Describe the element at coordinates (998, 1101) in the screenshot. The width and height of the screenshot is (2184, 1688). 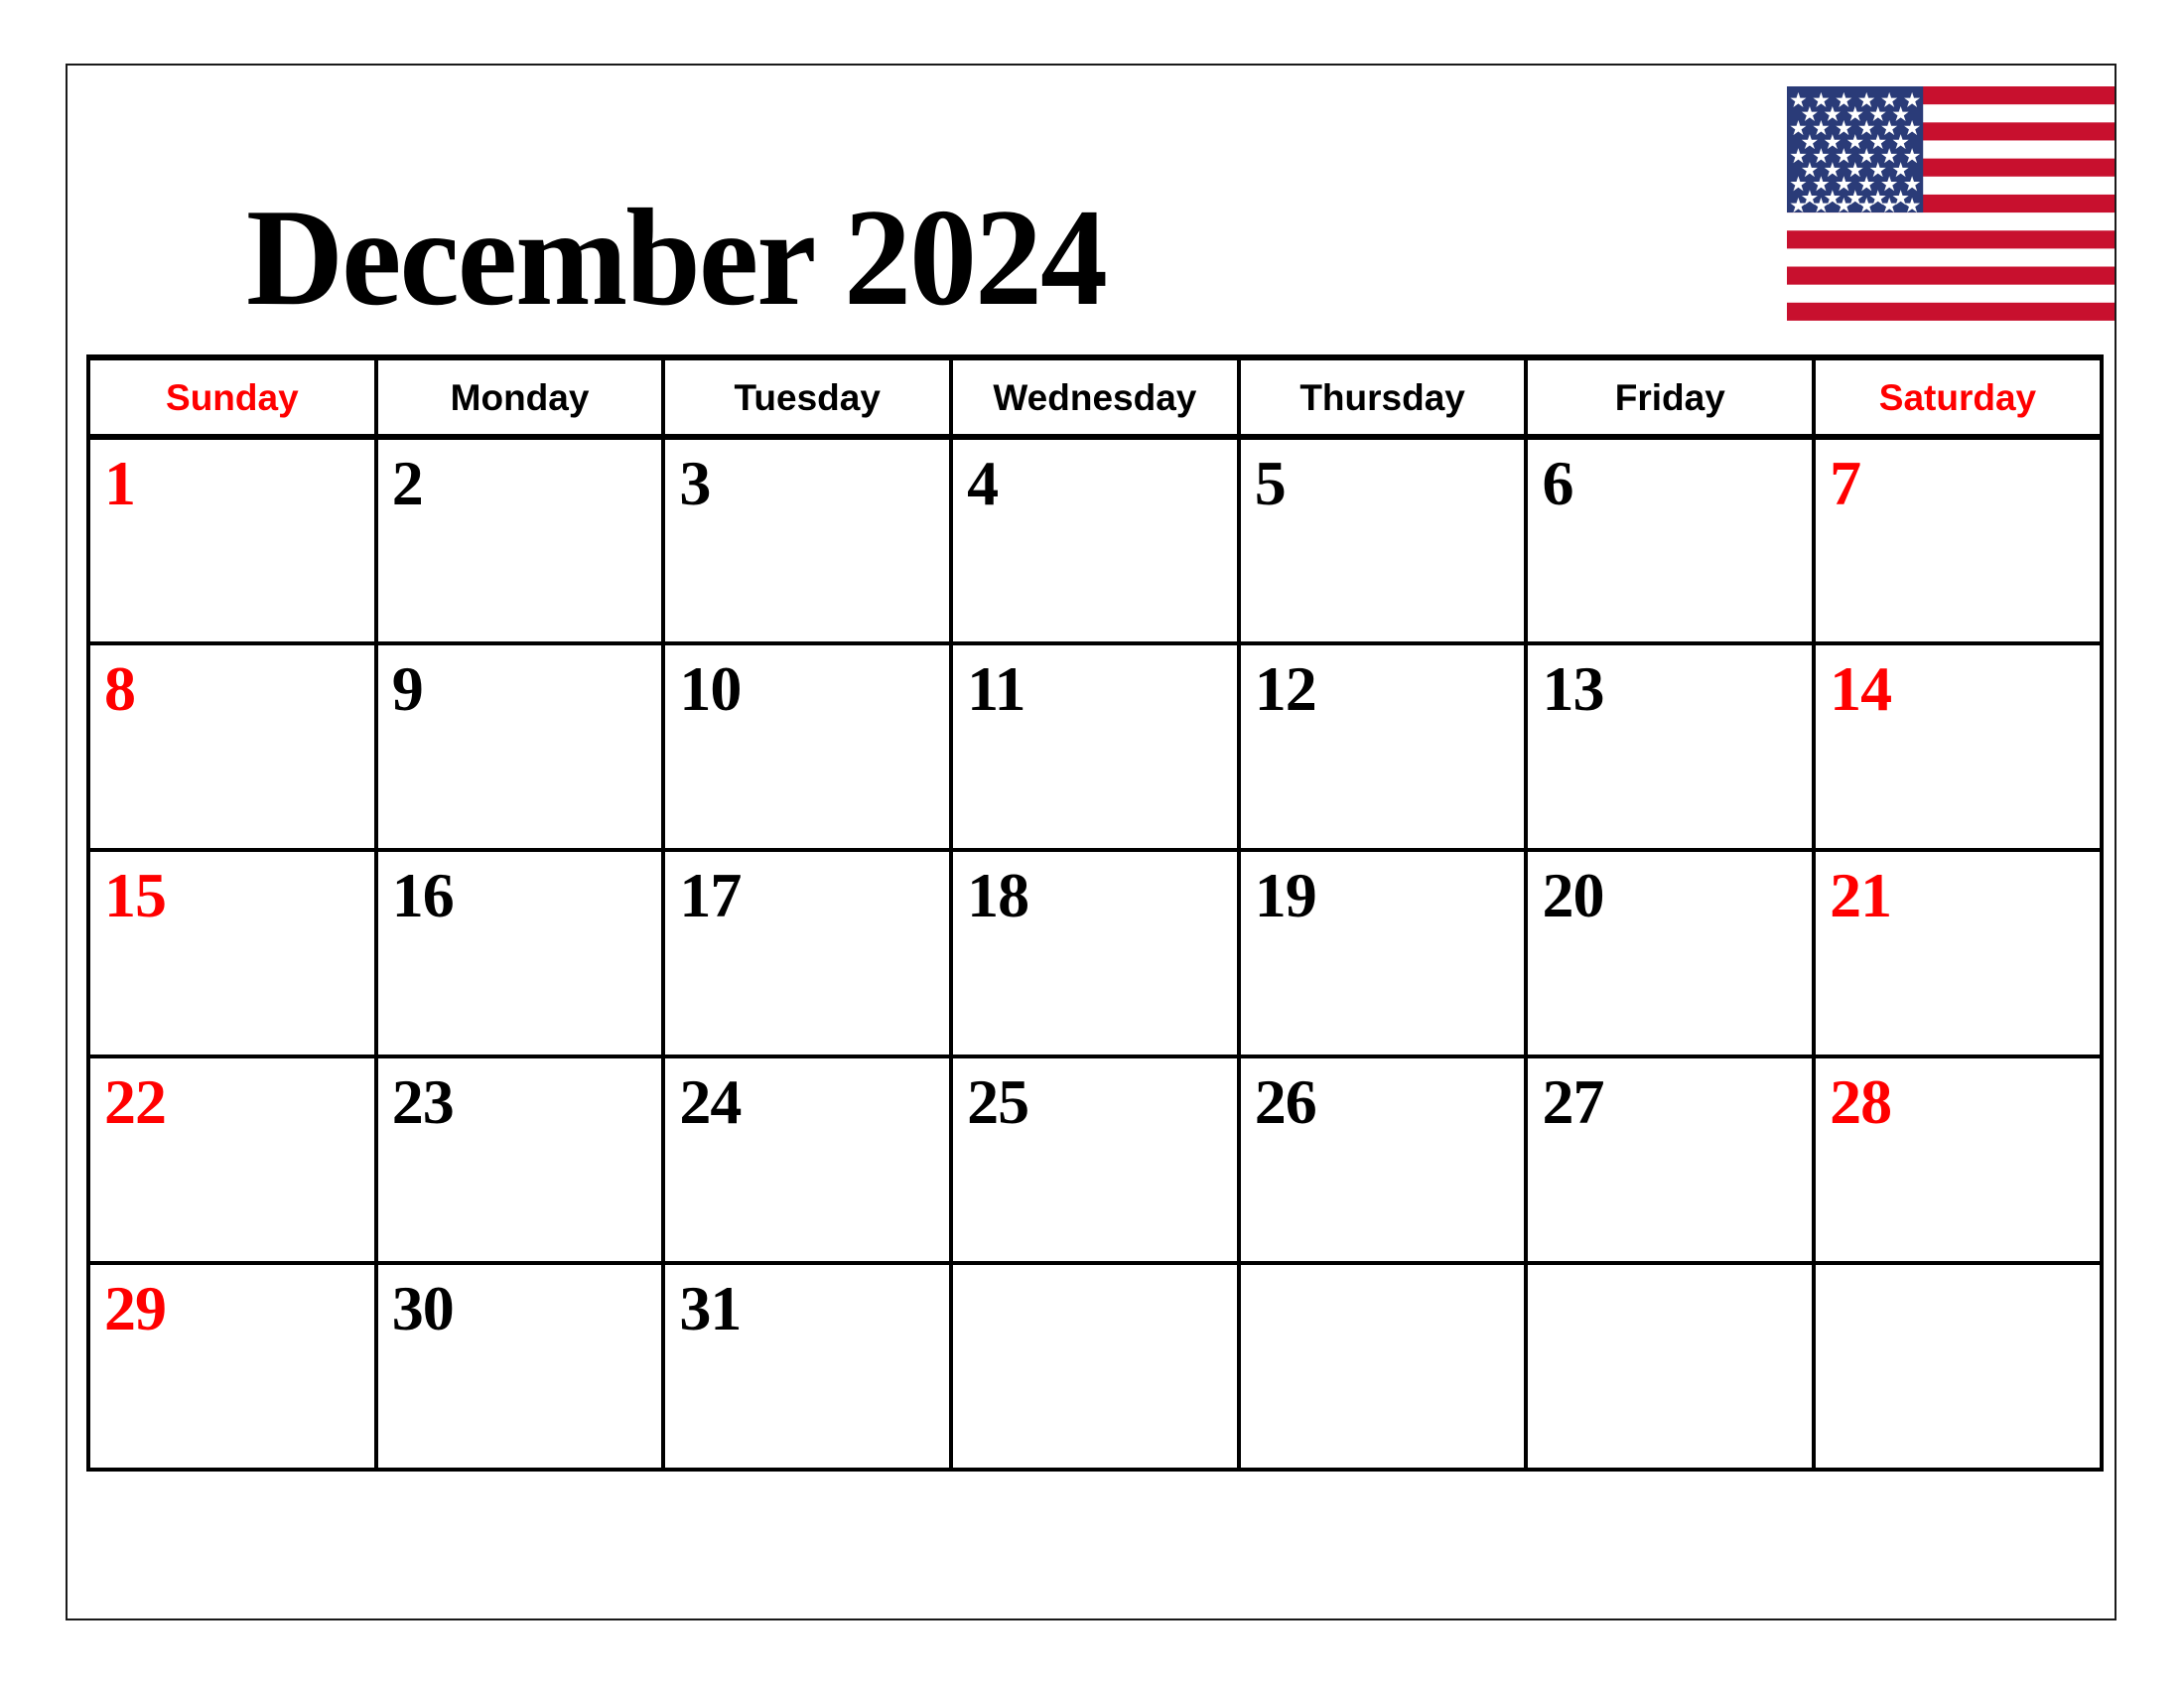
I see `day-number: 25` at that location.